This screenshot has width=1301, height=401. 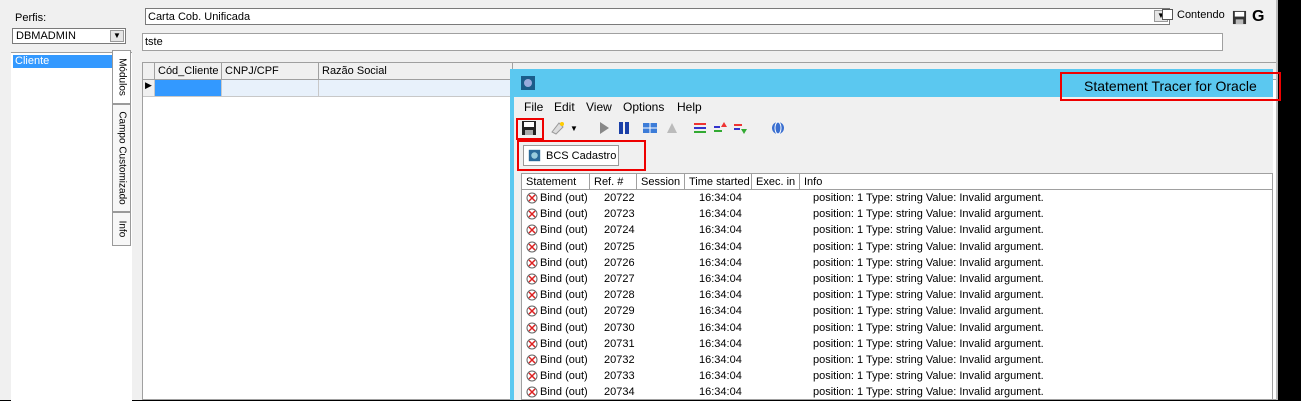 I want to click on sort-asc-icon, so click(x=720, y=128).